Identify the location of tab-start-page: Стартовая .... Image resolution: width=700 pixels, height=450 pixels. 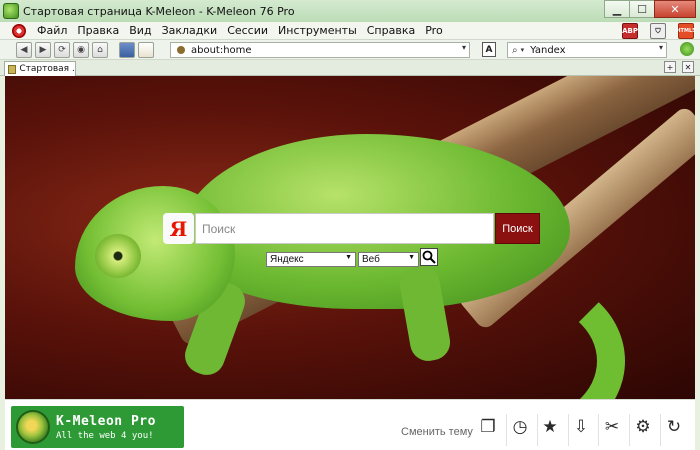
(40, 68).